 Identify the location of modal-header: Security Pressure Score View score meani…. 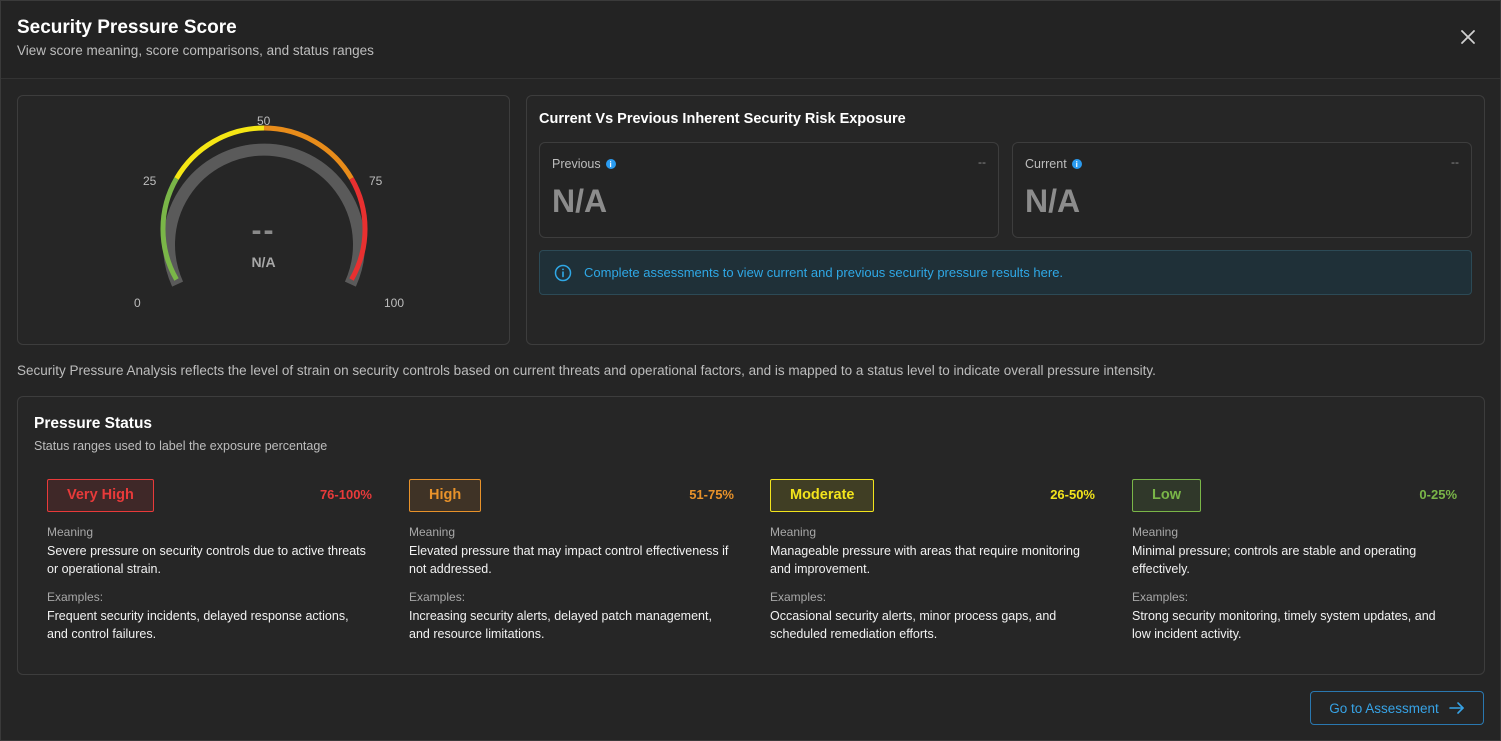
(750, 40).